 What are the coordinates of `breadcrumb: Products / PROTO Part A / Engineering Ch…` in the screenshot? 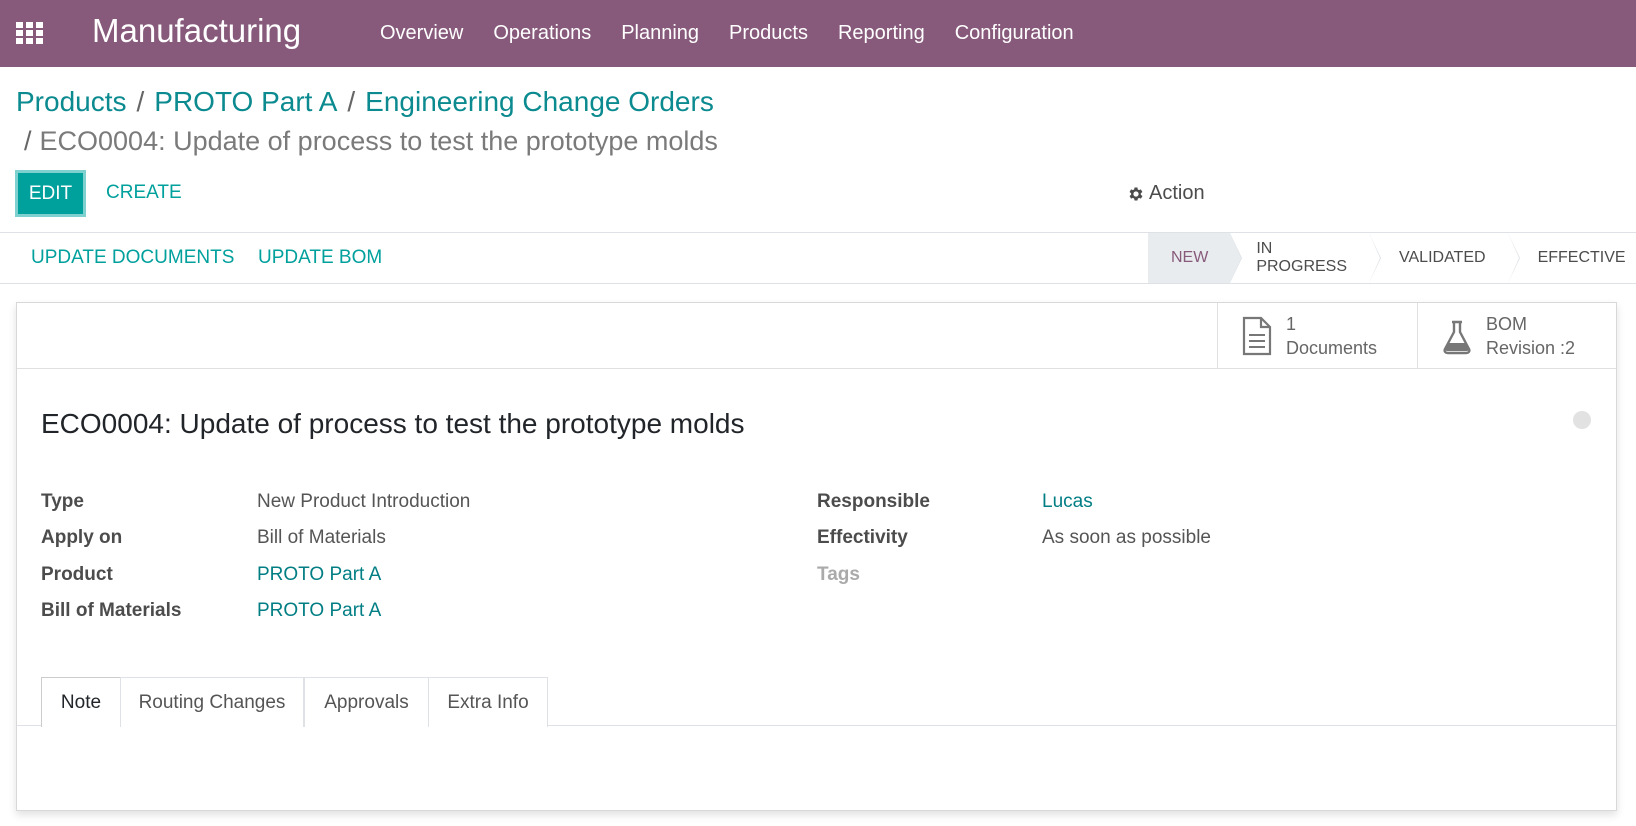 It's located at (365, 102).